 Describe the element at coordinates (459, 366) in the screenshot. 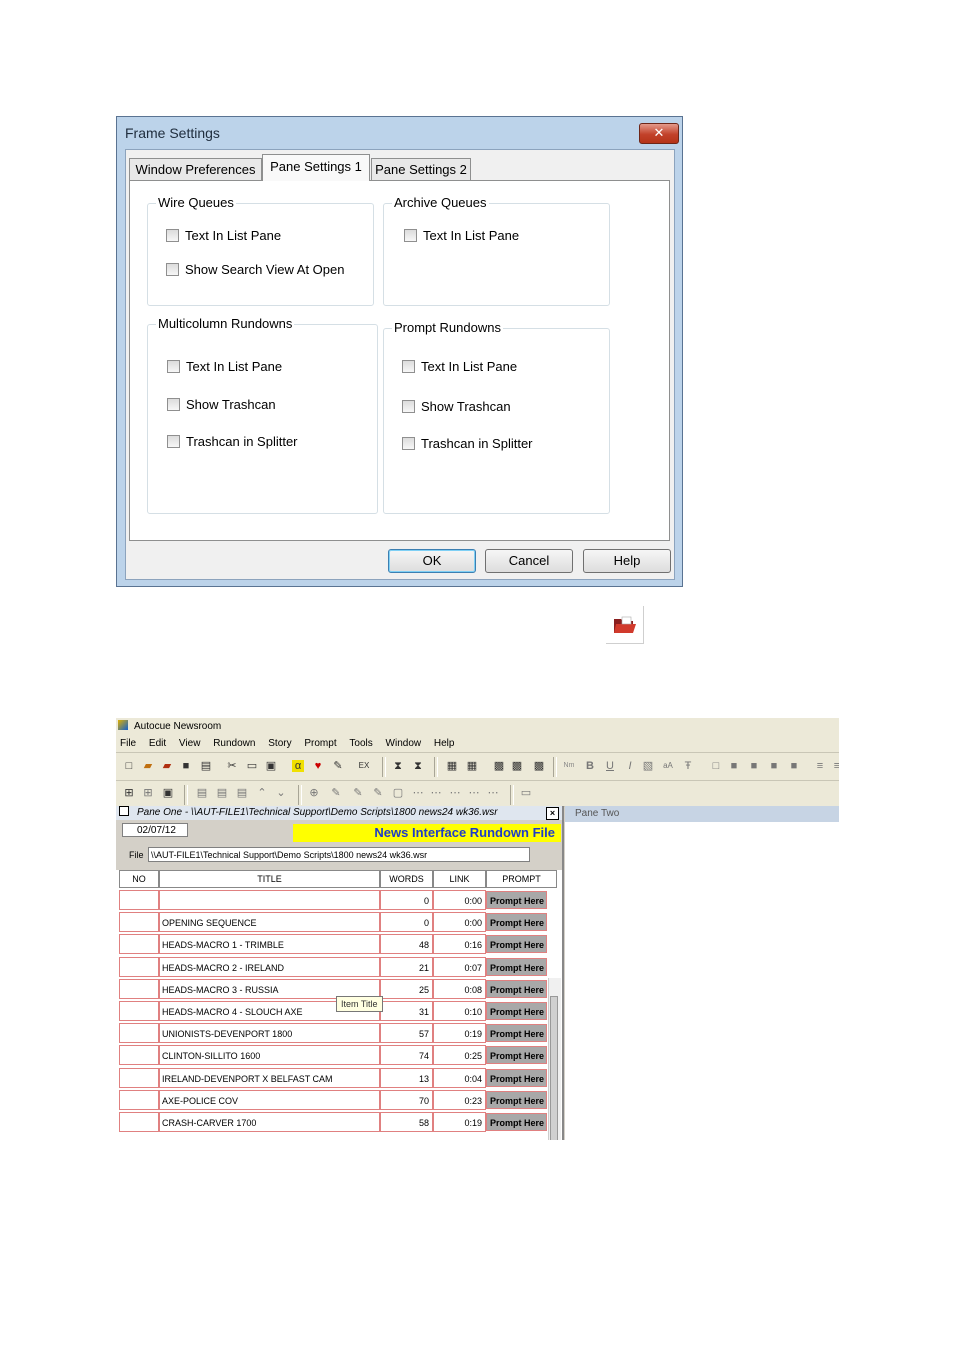

I see `prompt-text-in-list-pane-checkbox: Text In List Pane` at that location.